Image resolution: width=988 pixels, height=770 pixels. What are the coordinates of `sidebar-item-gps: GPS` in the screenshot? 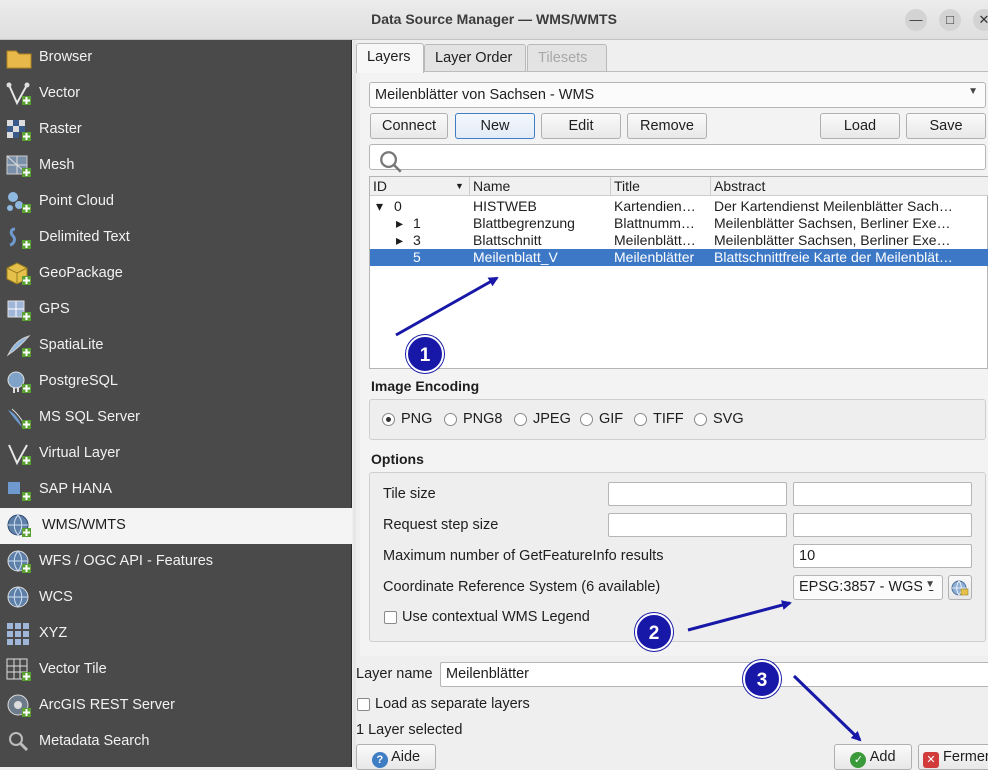 It's located at (176, 310).